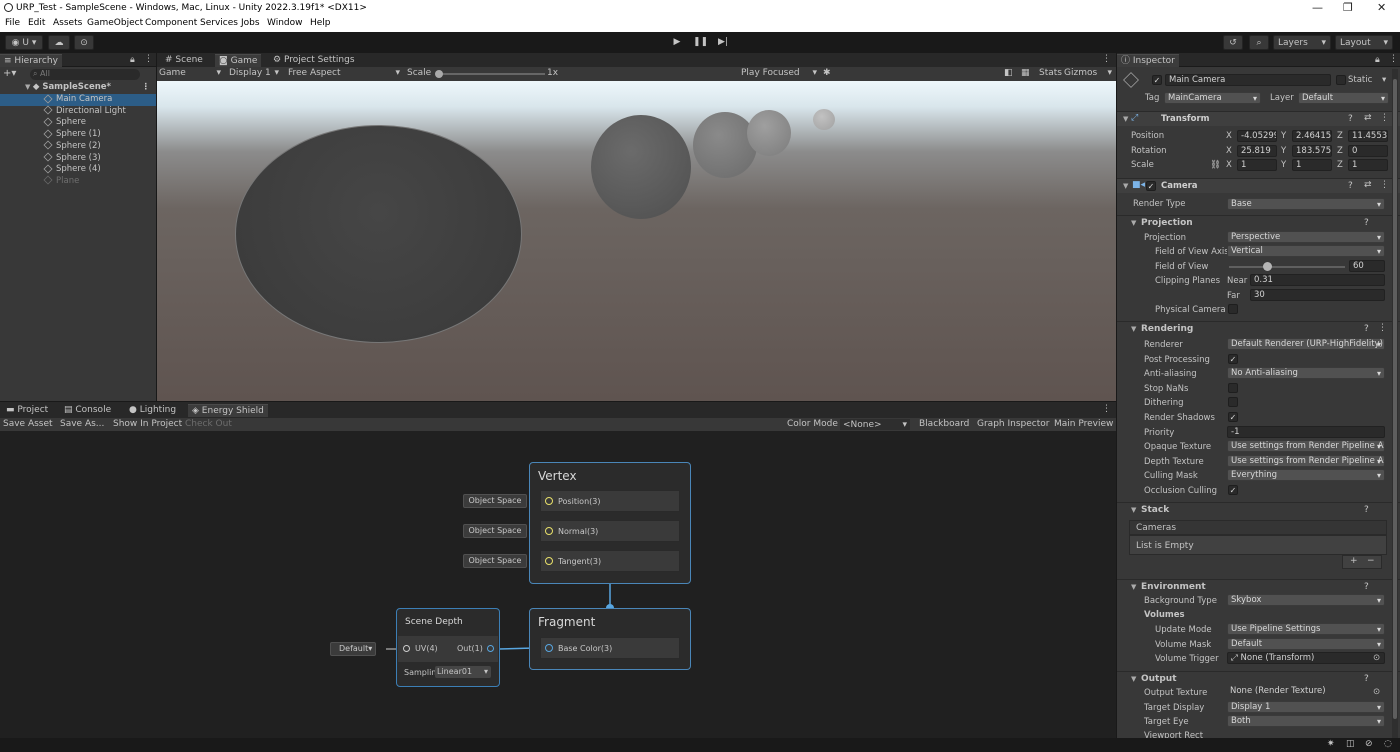  I want to click on rendering-row-dropdown: Use settings from Render Pipeline Asset, so click(1306, 460).